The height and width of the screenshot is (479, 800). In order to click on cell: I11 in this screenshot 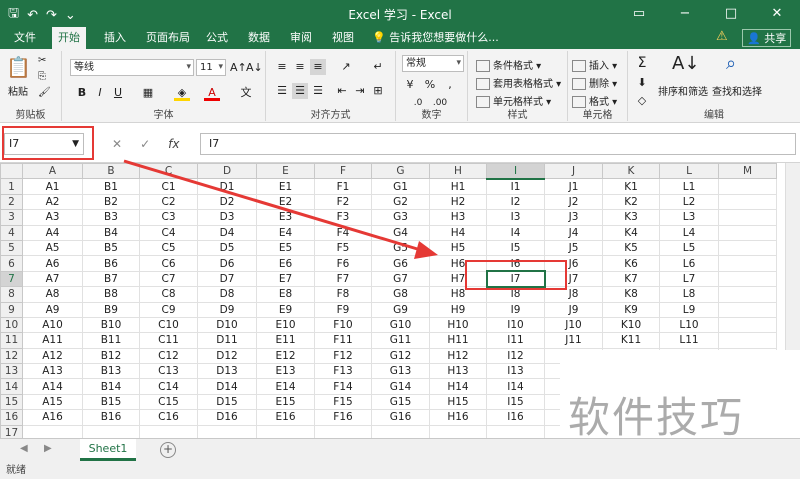, I will do `click(515, 340)`.